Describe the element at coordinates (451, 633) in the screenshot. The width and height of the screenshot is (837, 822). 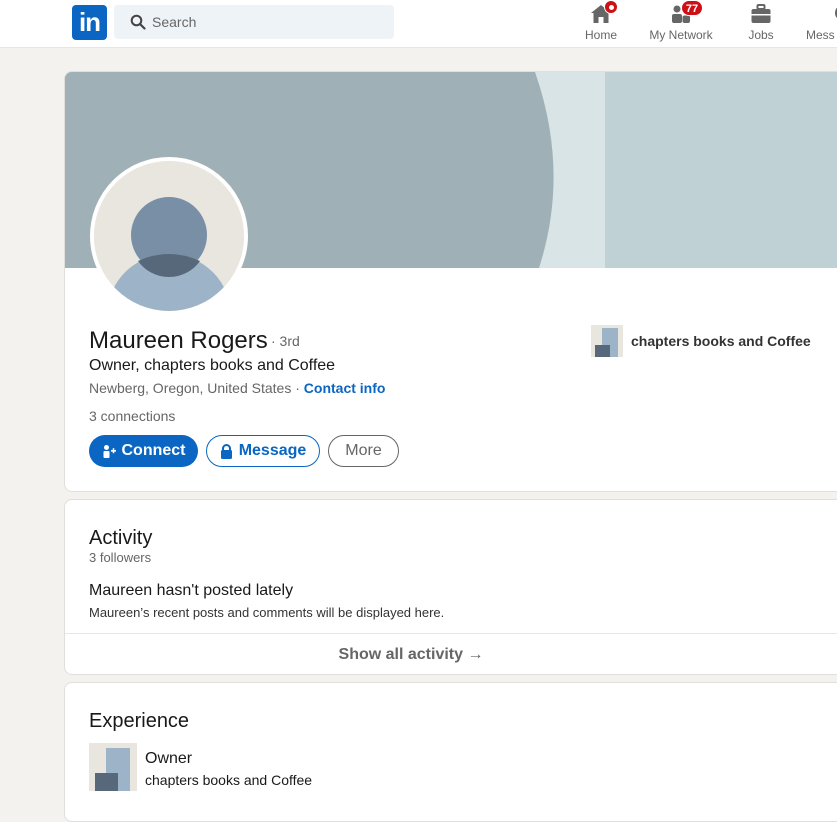
I see `activity-divider` at that location.